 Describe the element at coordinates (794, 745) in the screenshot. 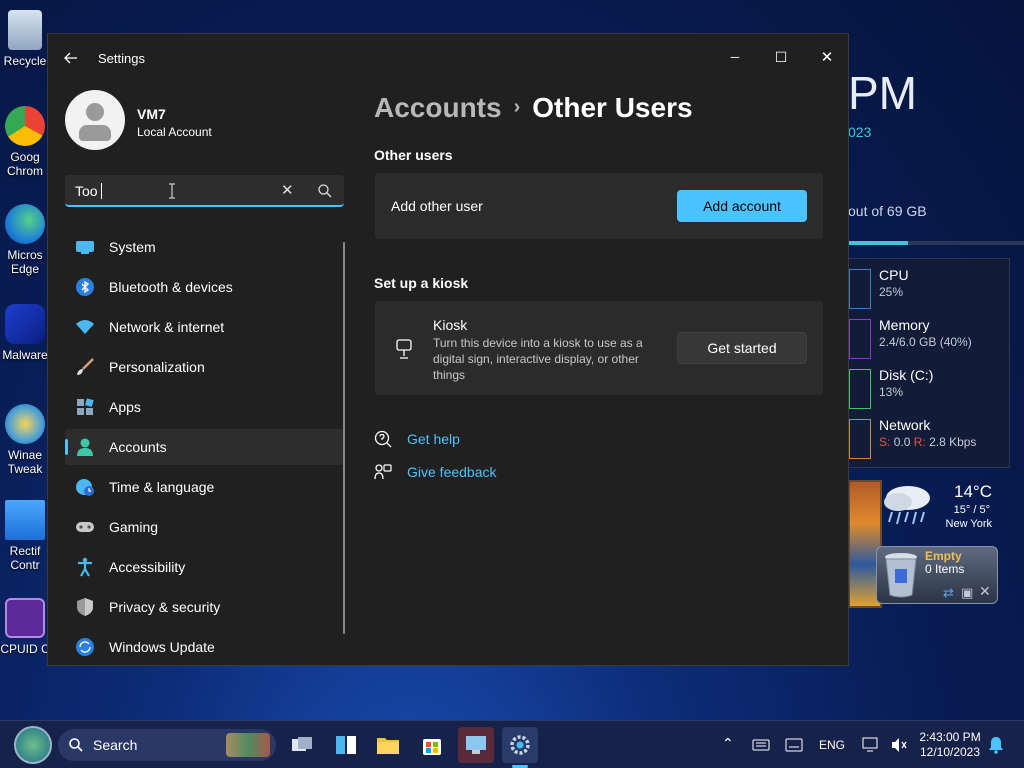

I see `touch-keyboard-icon` at that location.